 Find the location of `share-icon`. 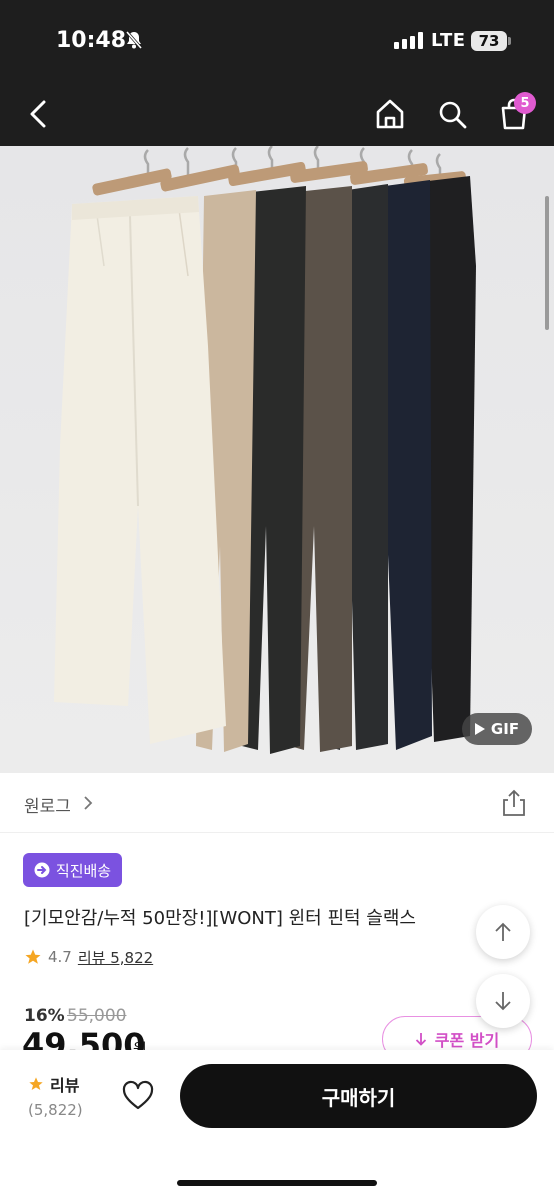

share-icon is located at coordinates (514, 805).